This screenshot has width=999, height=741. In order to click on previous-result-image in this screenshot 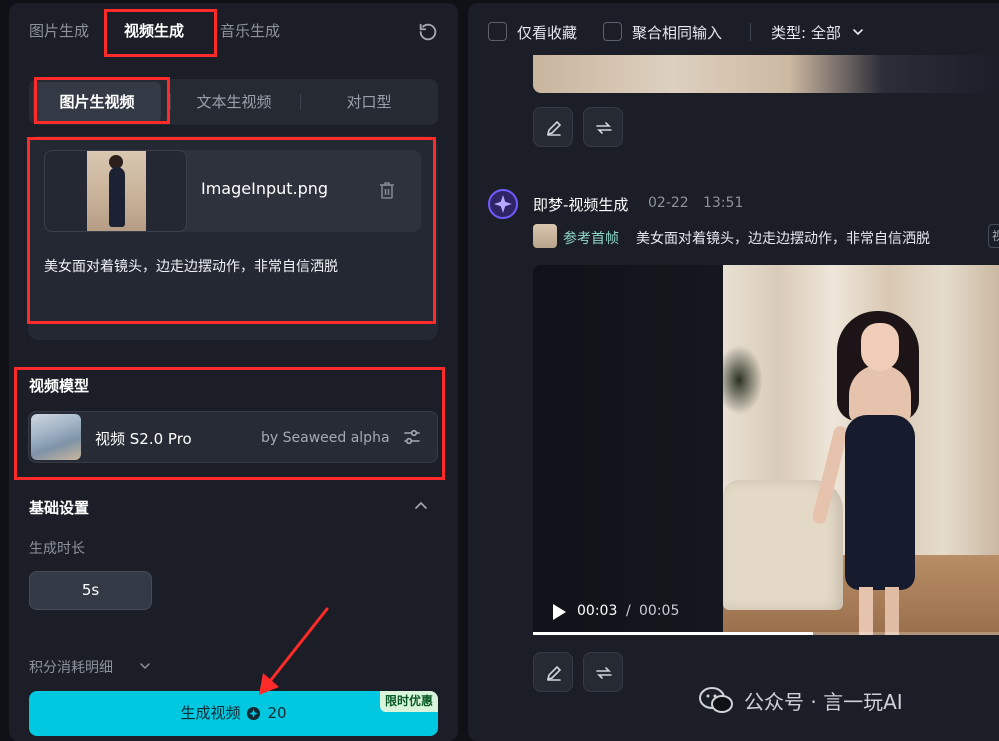, I will do `click(766, 74)`.